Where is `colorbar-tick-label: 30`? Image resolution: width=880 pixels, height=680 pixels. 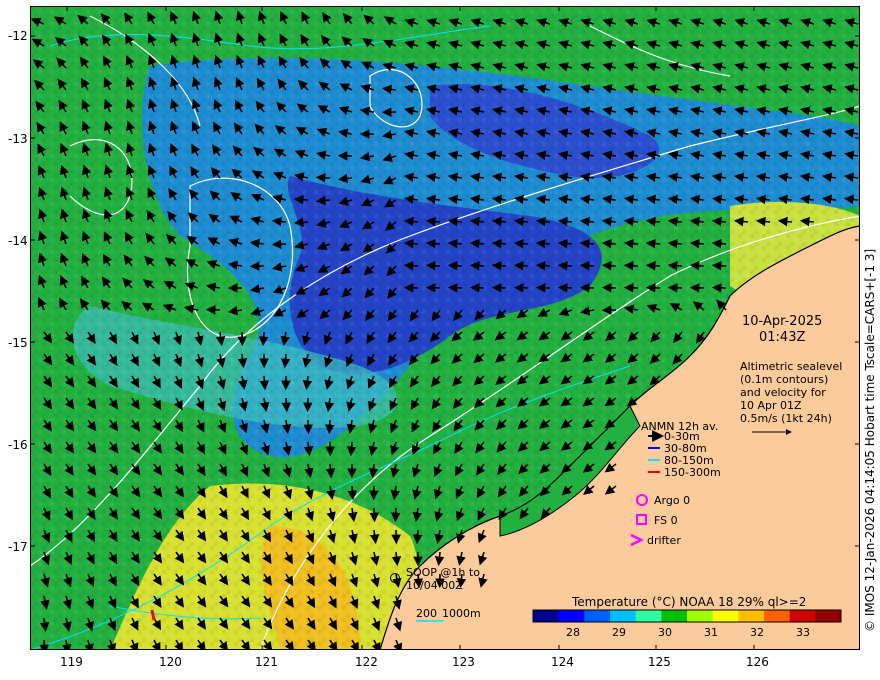
colorbar-tick-label: 30 is located at coordinates (665, 632).